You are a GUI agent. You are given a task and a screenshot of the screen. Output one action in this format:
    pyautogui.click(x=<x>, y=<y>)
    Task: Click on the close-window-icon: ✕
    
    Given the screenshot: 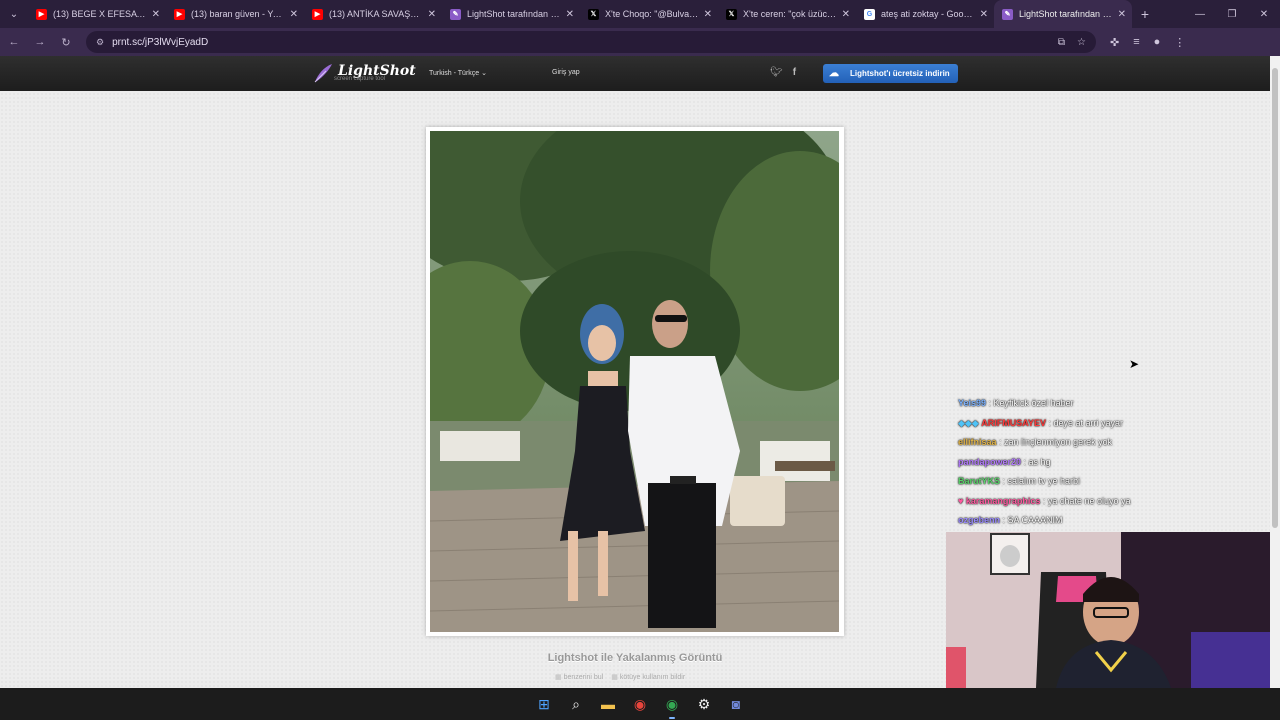 What is the action you would take?
    pyautogui.click(x=1264, y=14)
    